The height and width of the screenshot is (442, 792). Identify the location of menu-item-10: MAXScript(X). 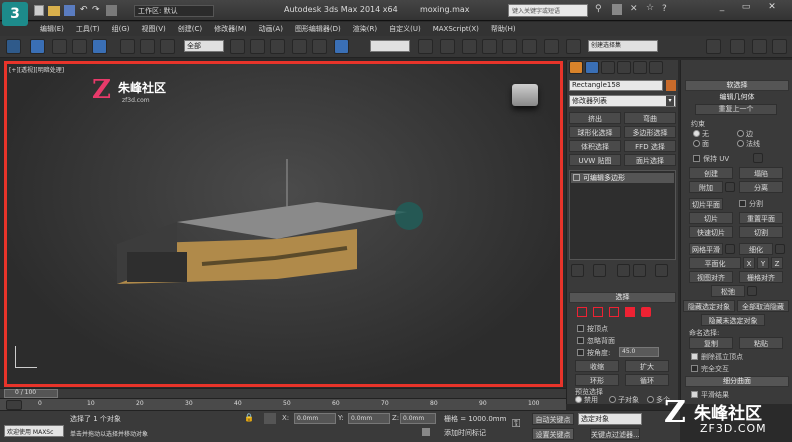
(456, 29).